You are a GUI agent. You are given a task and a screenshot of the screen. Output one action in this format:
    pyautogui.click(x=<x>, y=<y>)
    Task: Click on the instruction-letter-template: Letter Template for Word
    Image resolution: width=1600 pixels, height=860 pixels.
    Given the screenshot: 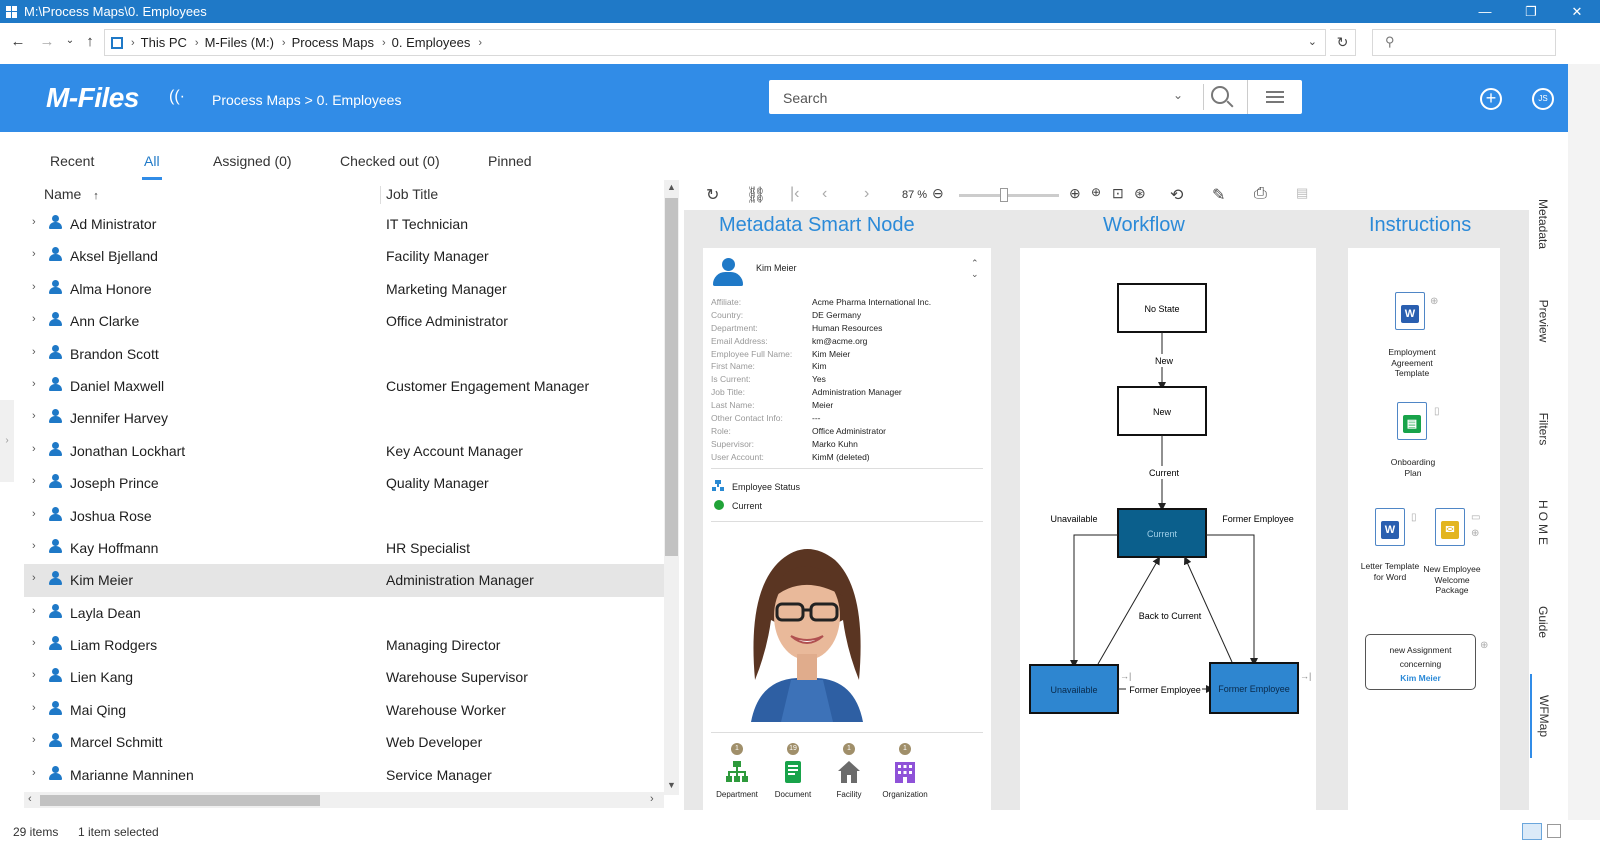 What is the action you would take?
    pyautogui.click(x=1390, y=571)
    